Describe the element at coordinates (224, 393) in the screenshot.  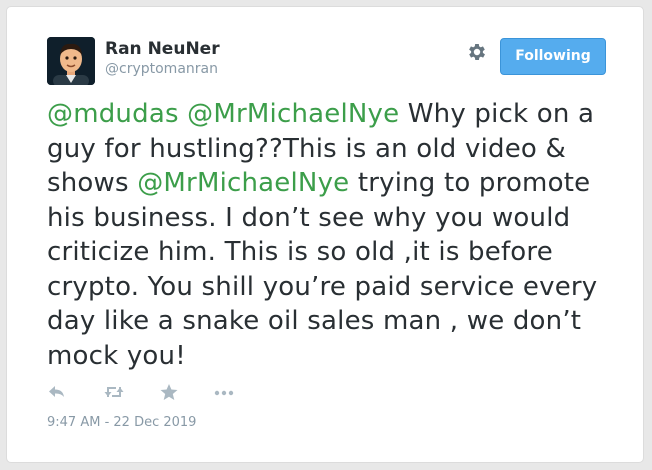
I see `more-icon` at that location.